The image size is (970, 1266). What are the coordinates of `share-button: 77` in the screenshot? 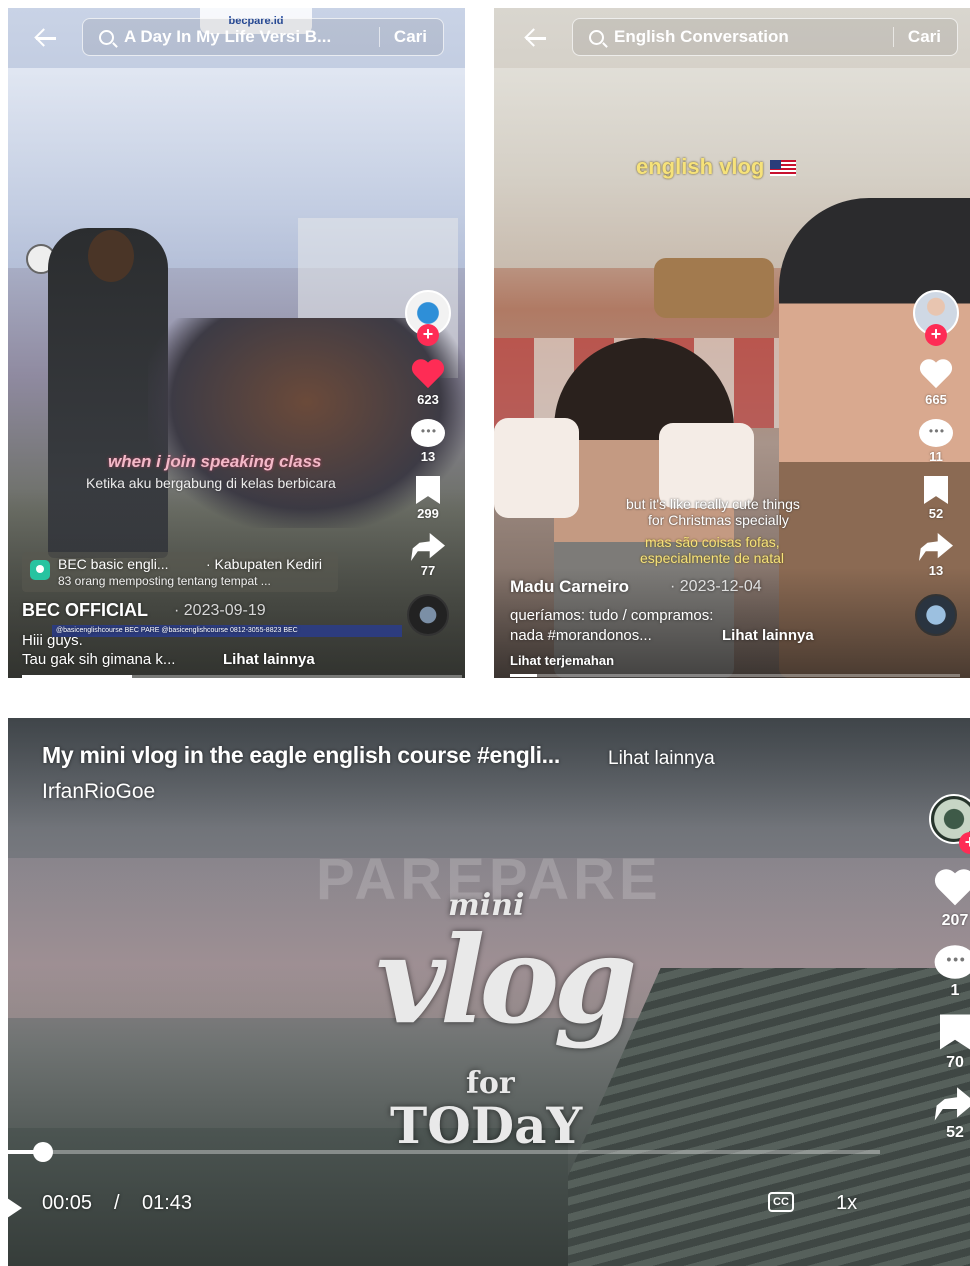 It's located at (428, 555).